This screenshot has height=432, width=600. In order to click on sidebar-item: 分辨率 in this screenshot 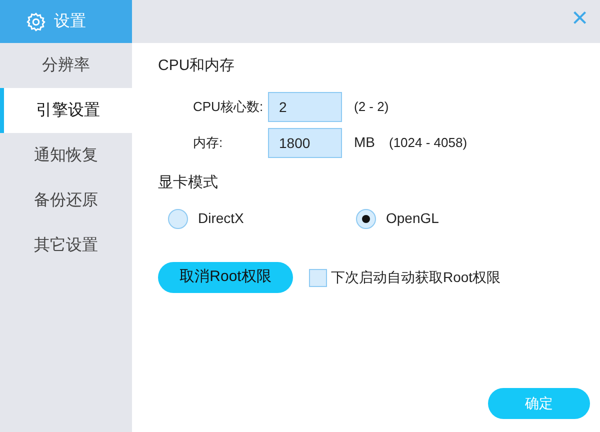, I will do `click(66, 65)`.